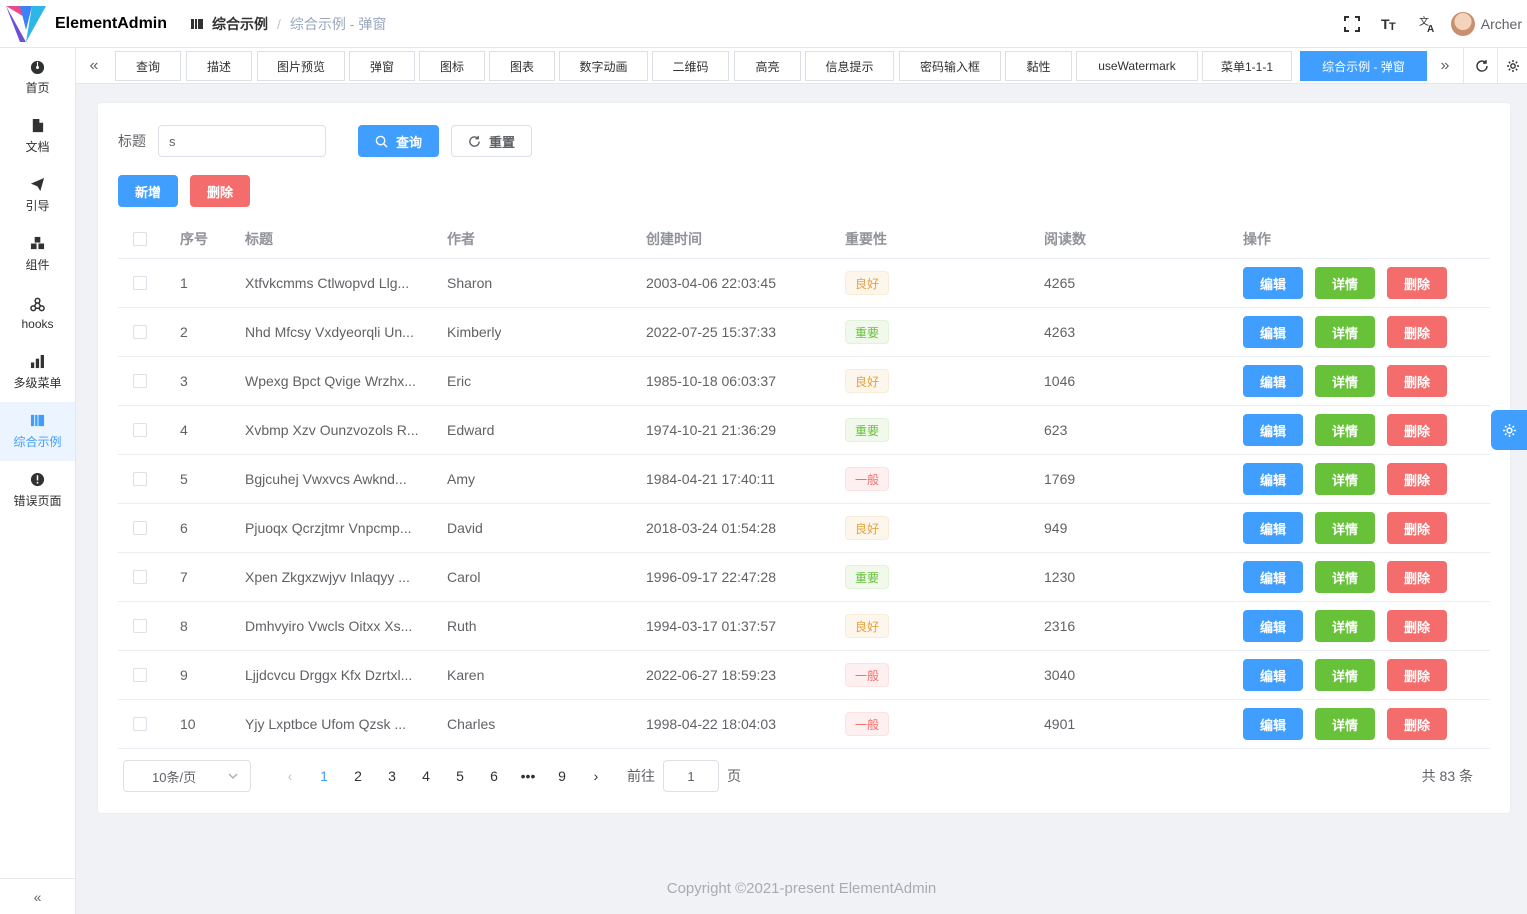  Describe the element at coordinates (37, 243) in the screenshot. I see `cubes-icon` at that location.